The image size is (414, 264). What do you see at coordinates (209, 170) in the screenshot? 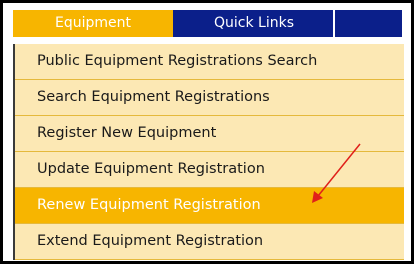
I see `menu-item-update-equipment-registration: Update Equipment Registration` at bounding box center [209, 170].